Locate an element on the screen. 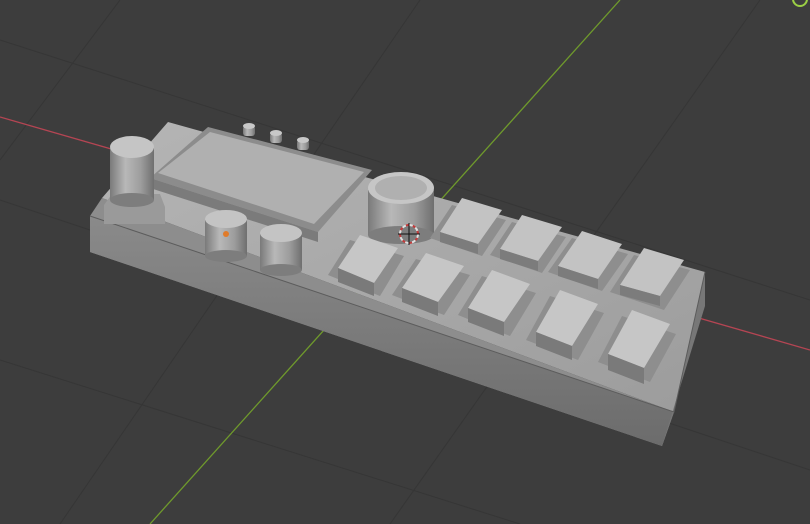 The width and height of the screenshot is (810, 524). origin-point is located at coordinates (226, 234).